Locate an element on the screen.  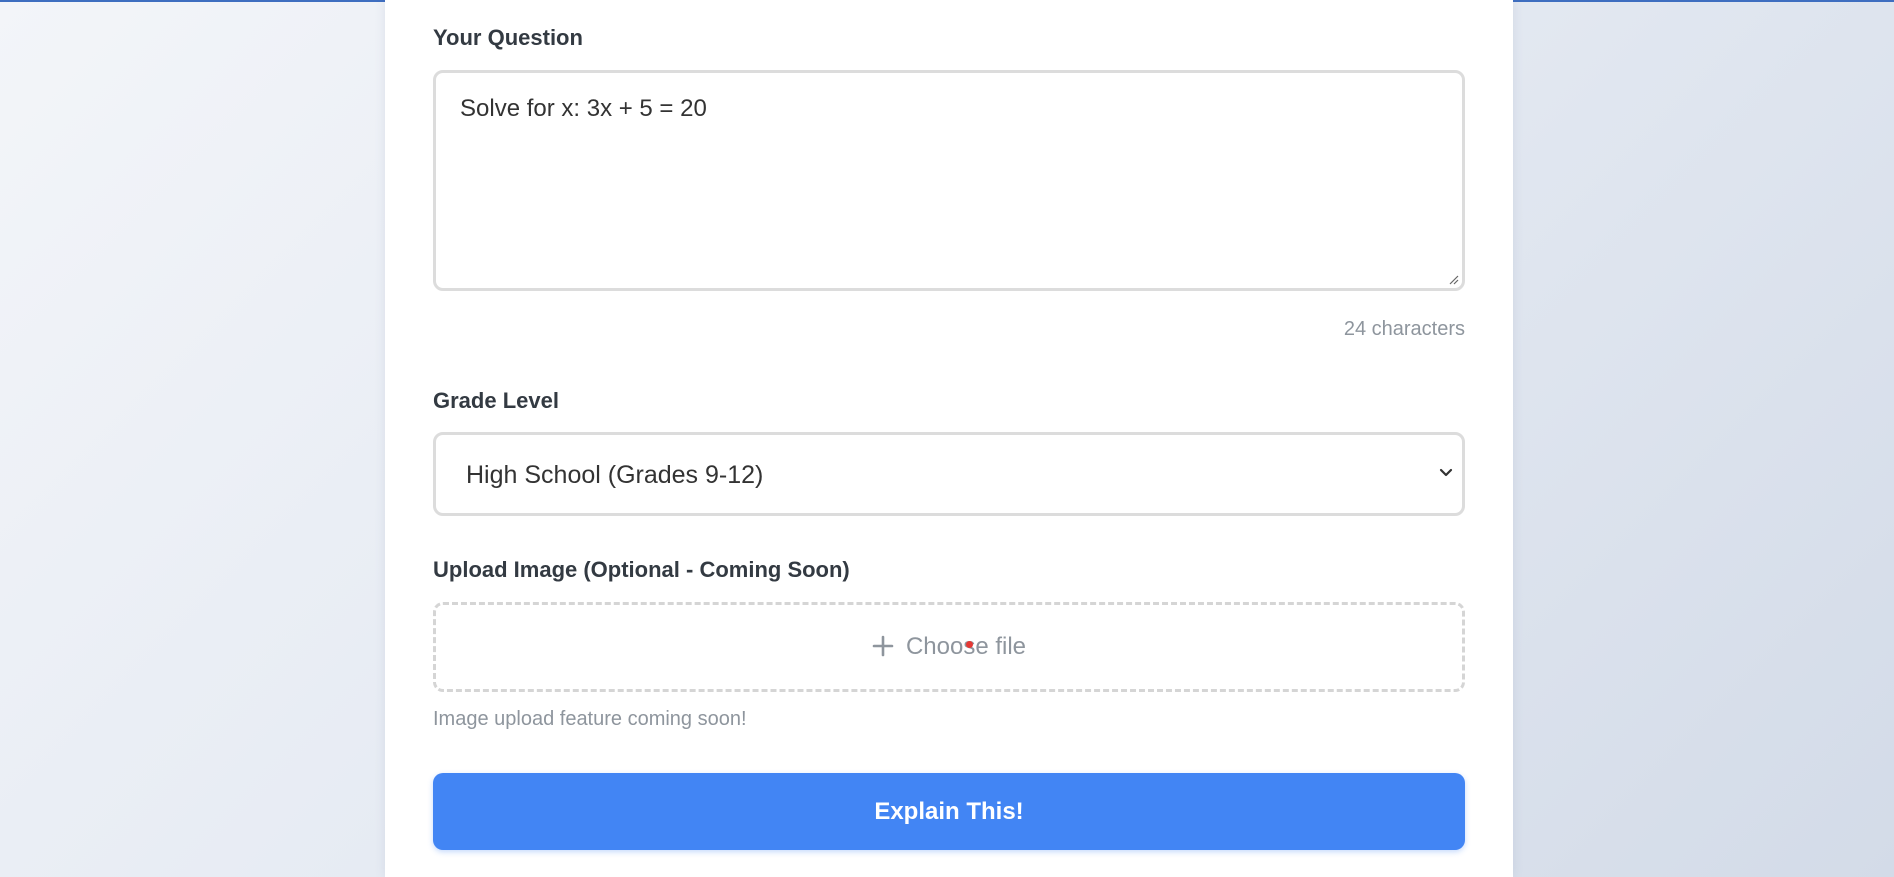
question-text: Solve for x: 3x + 5 = 20 is located at coordinates (583, 108).